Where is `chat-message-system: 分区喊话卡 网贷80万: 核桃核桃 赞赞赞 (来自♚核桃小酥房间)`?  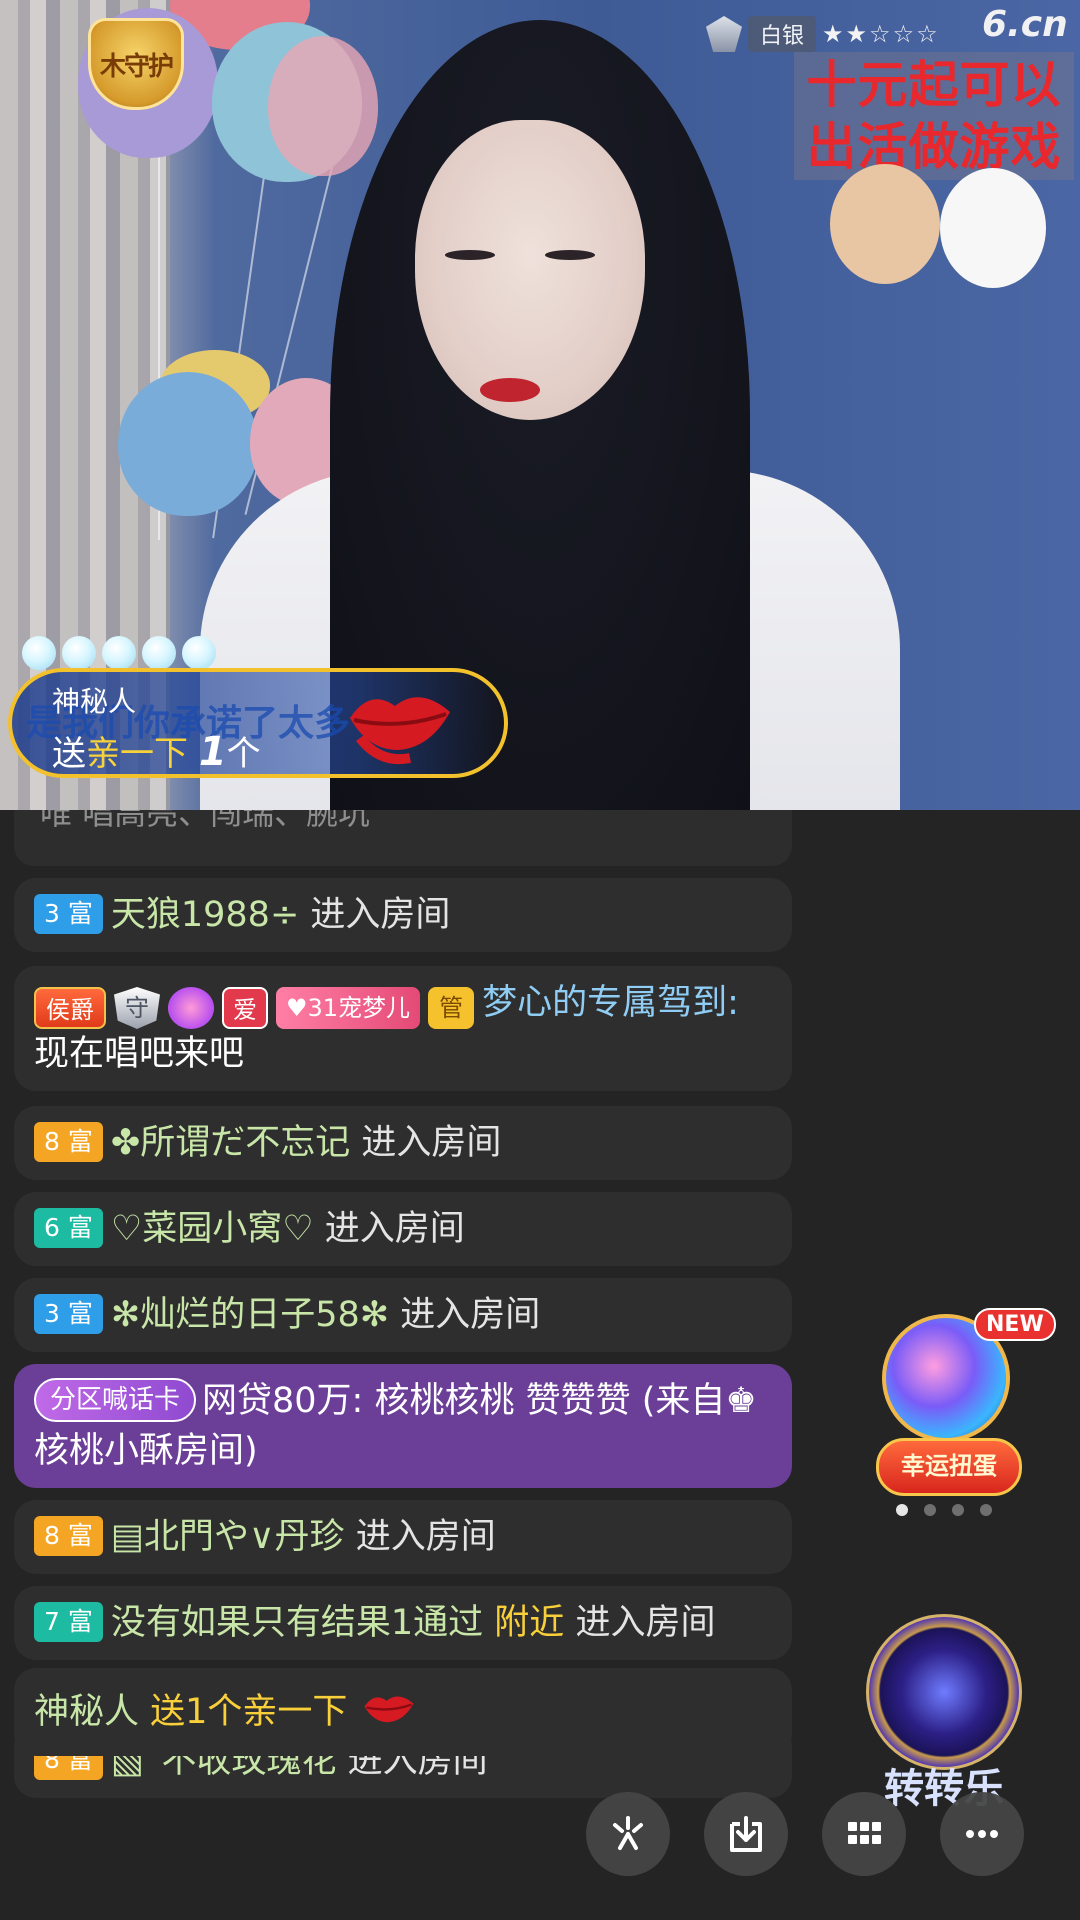
chat-message-system: 分区喊话卡 网贷80万: 核桃核桃 赞赞赞 (来自♚核桃小酥房间) is located at coordinates (403, 1426).